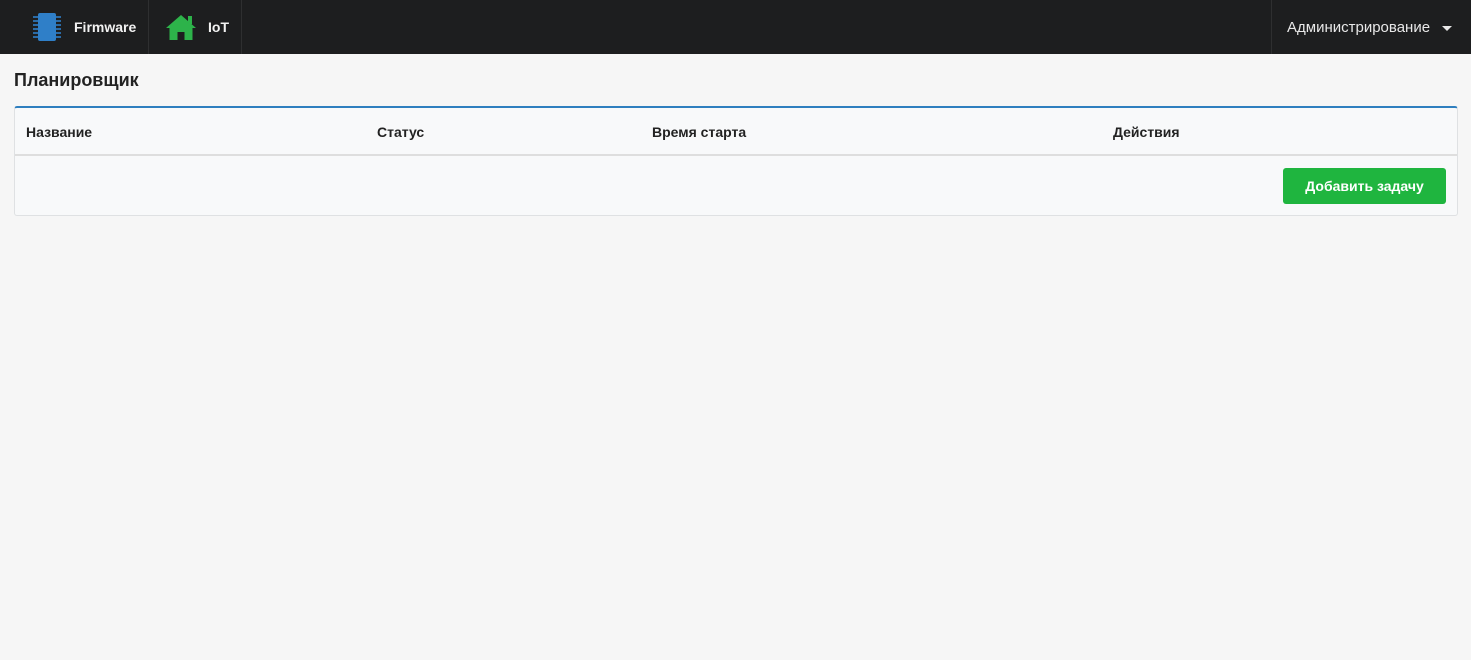 The height and width of the screenshot is (660, 1471). What do you see at coordinates (76, 80) in the screenshot?
I see `page-title: Планировщик` at bounding box center [76, 80].